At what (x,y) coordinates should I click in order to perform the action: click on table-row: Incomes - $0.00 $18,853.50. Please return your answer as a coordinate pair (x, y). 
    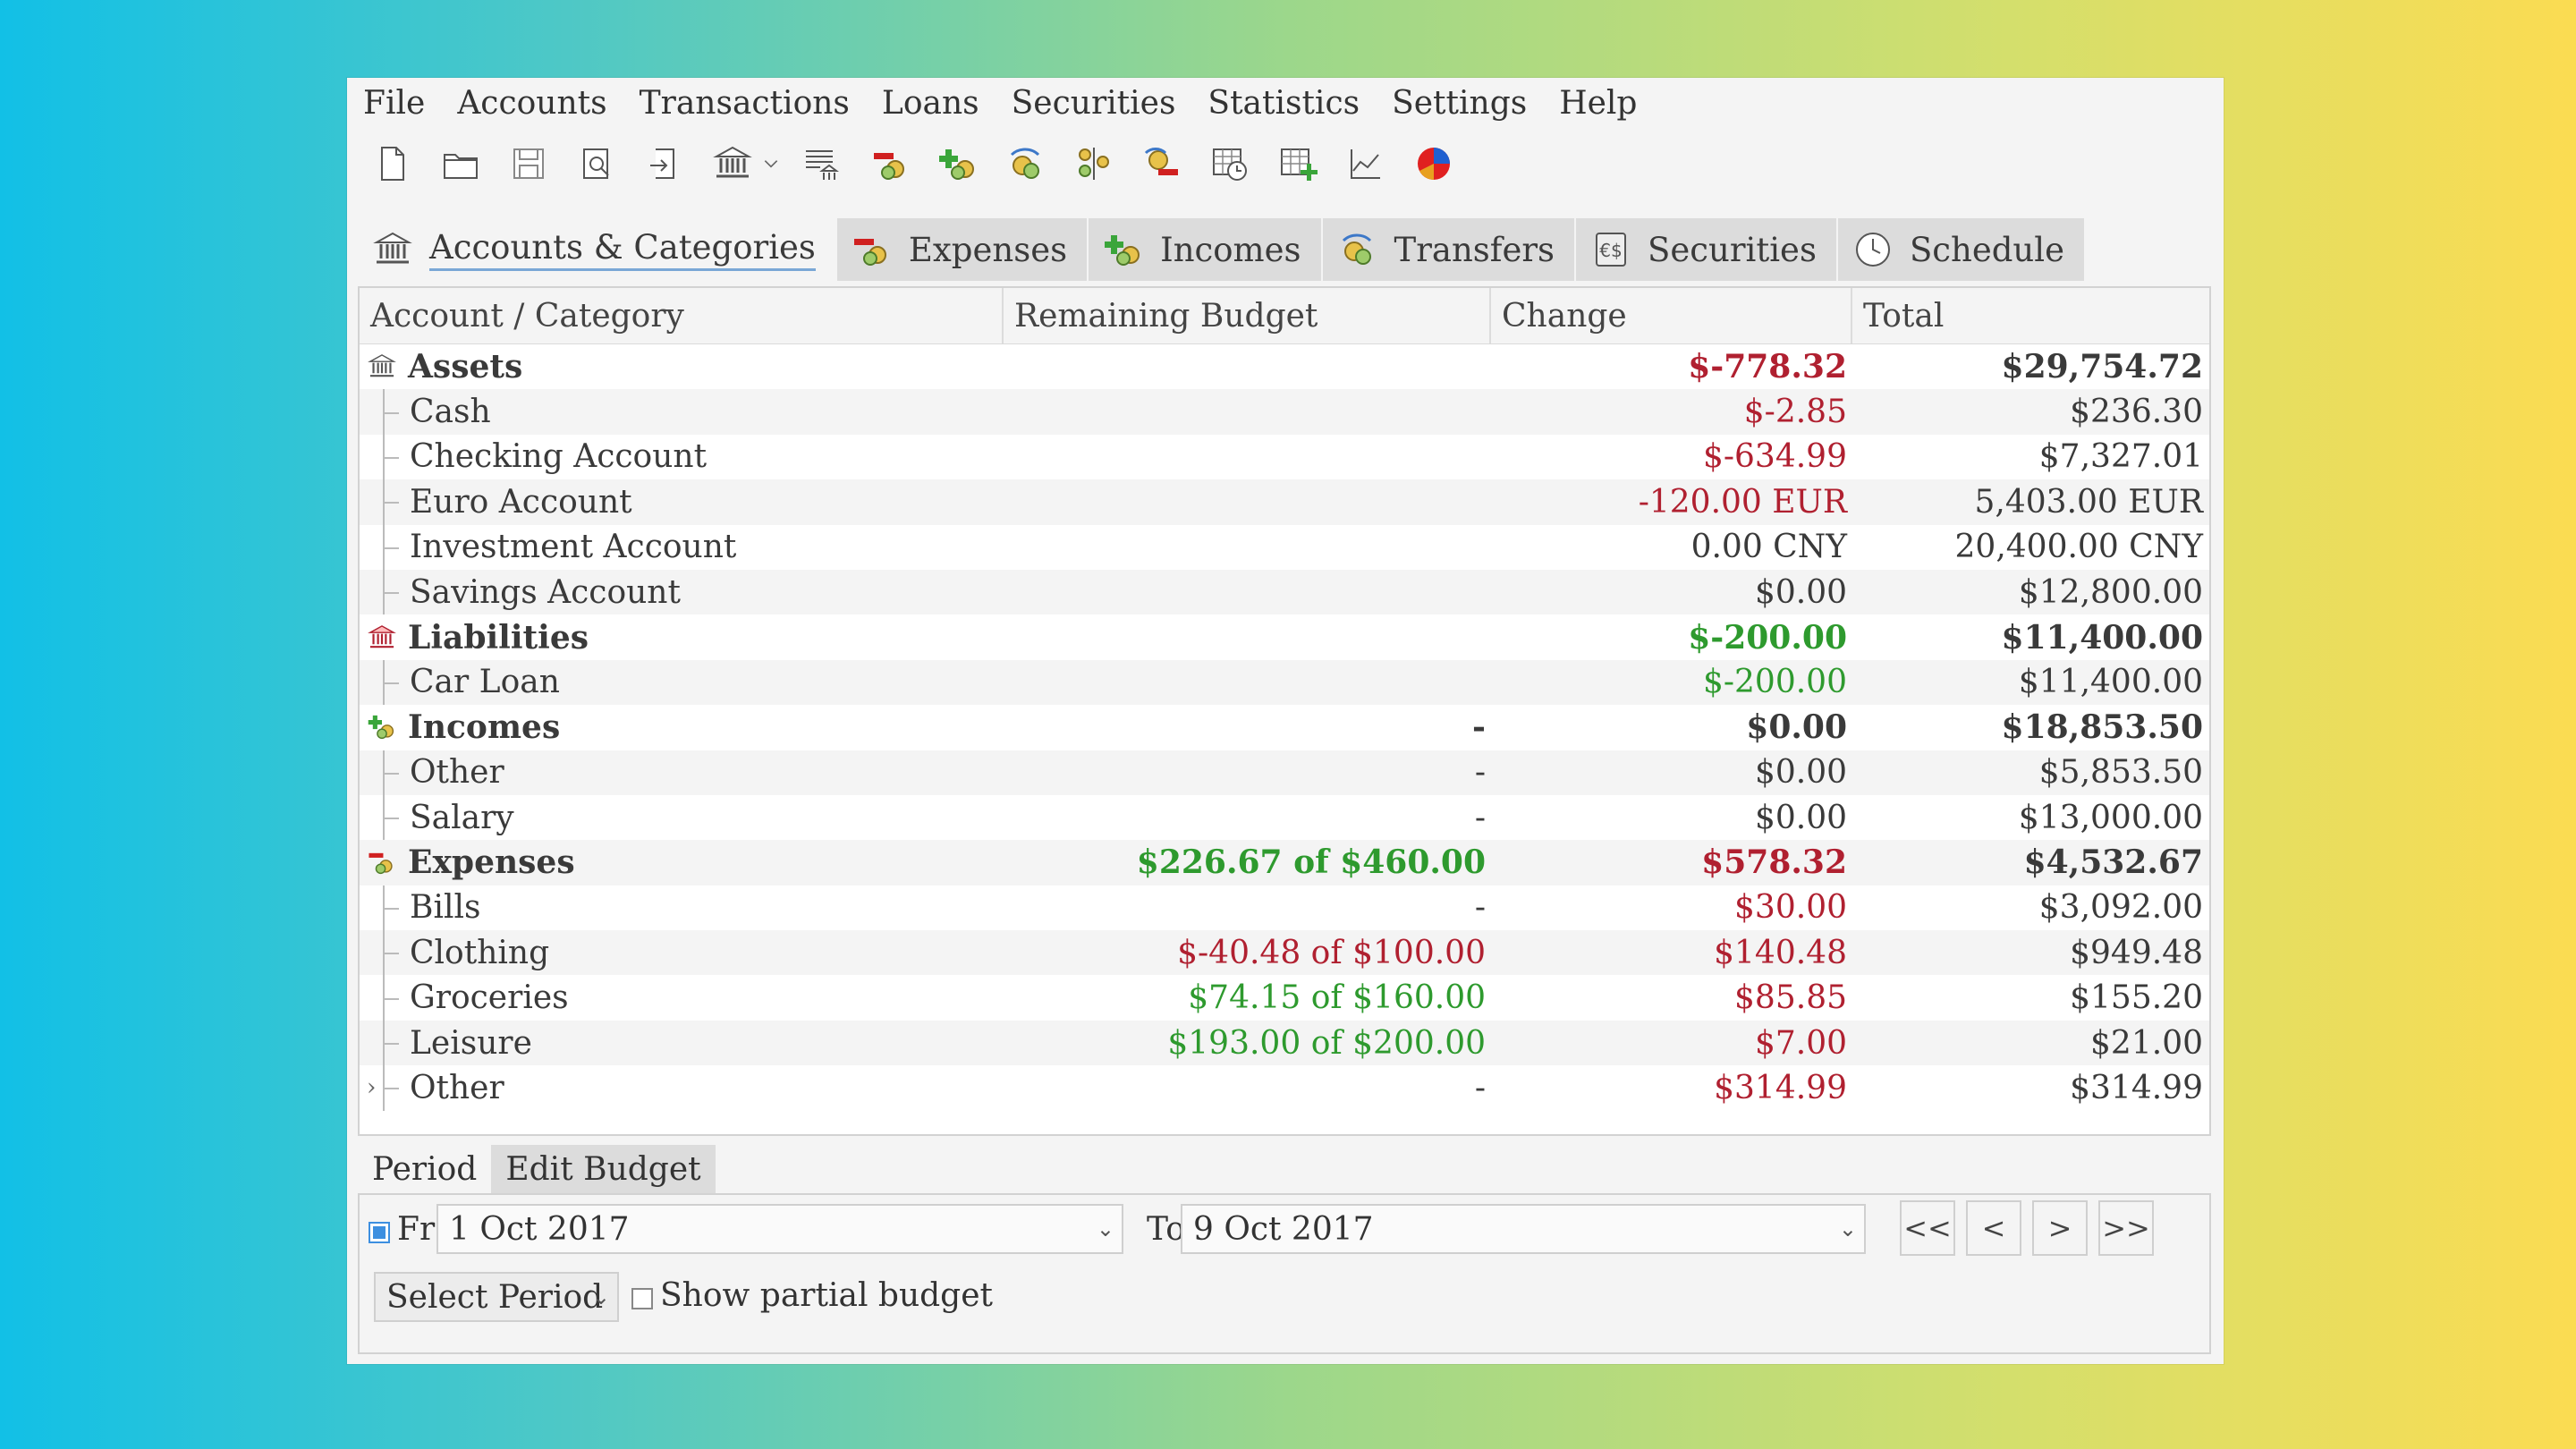
    Looking at the image, I should click on (1284, 727).